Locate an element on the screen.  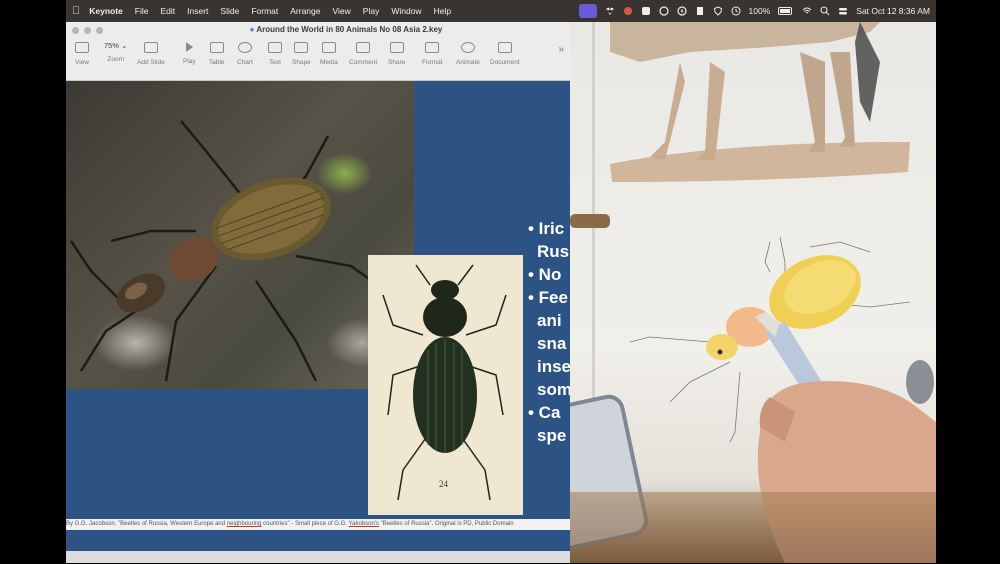
menu-file: File is located at coordinates (142, 11).